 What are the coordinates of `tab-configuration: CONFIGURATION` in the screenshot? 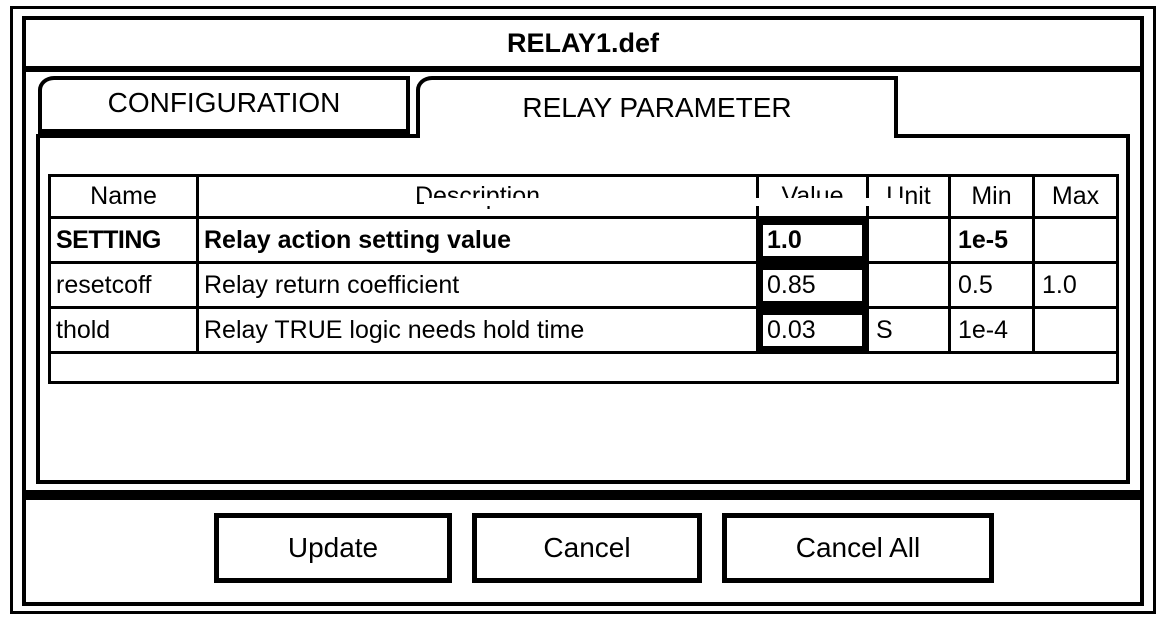 It's located at (224, 105).